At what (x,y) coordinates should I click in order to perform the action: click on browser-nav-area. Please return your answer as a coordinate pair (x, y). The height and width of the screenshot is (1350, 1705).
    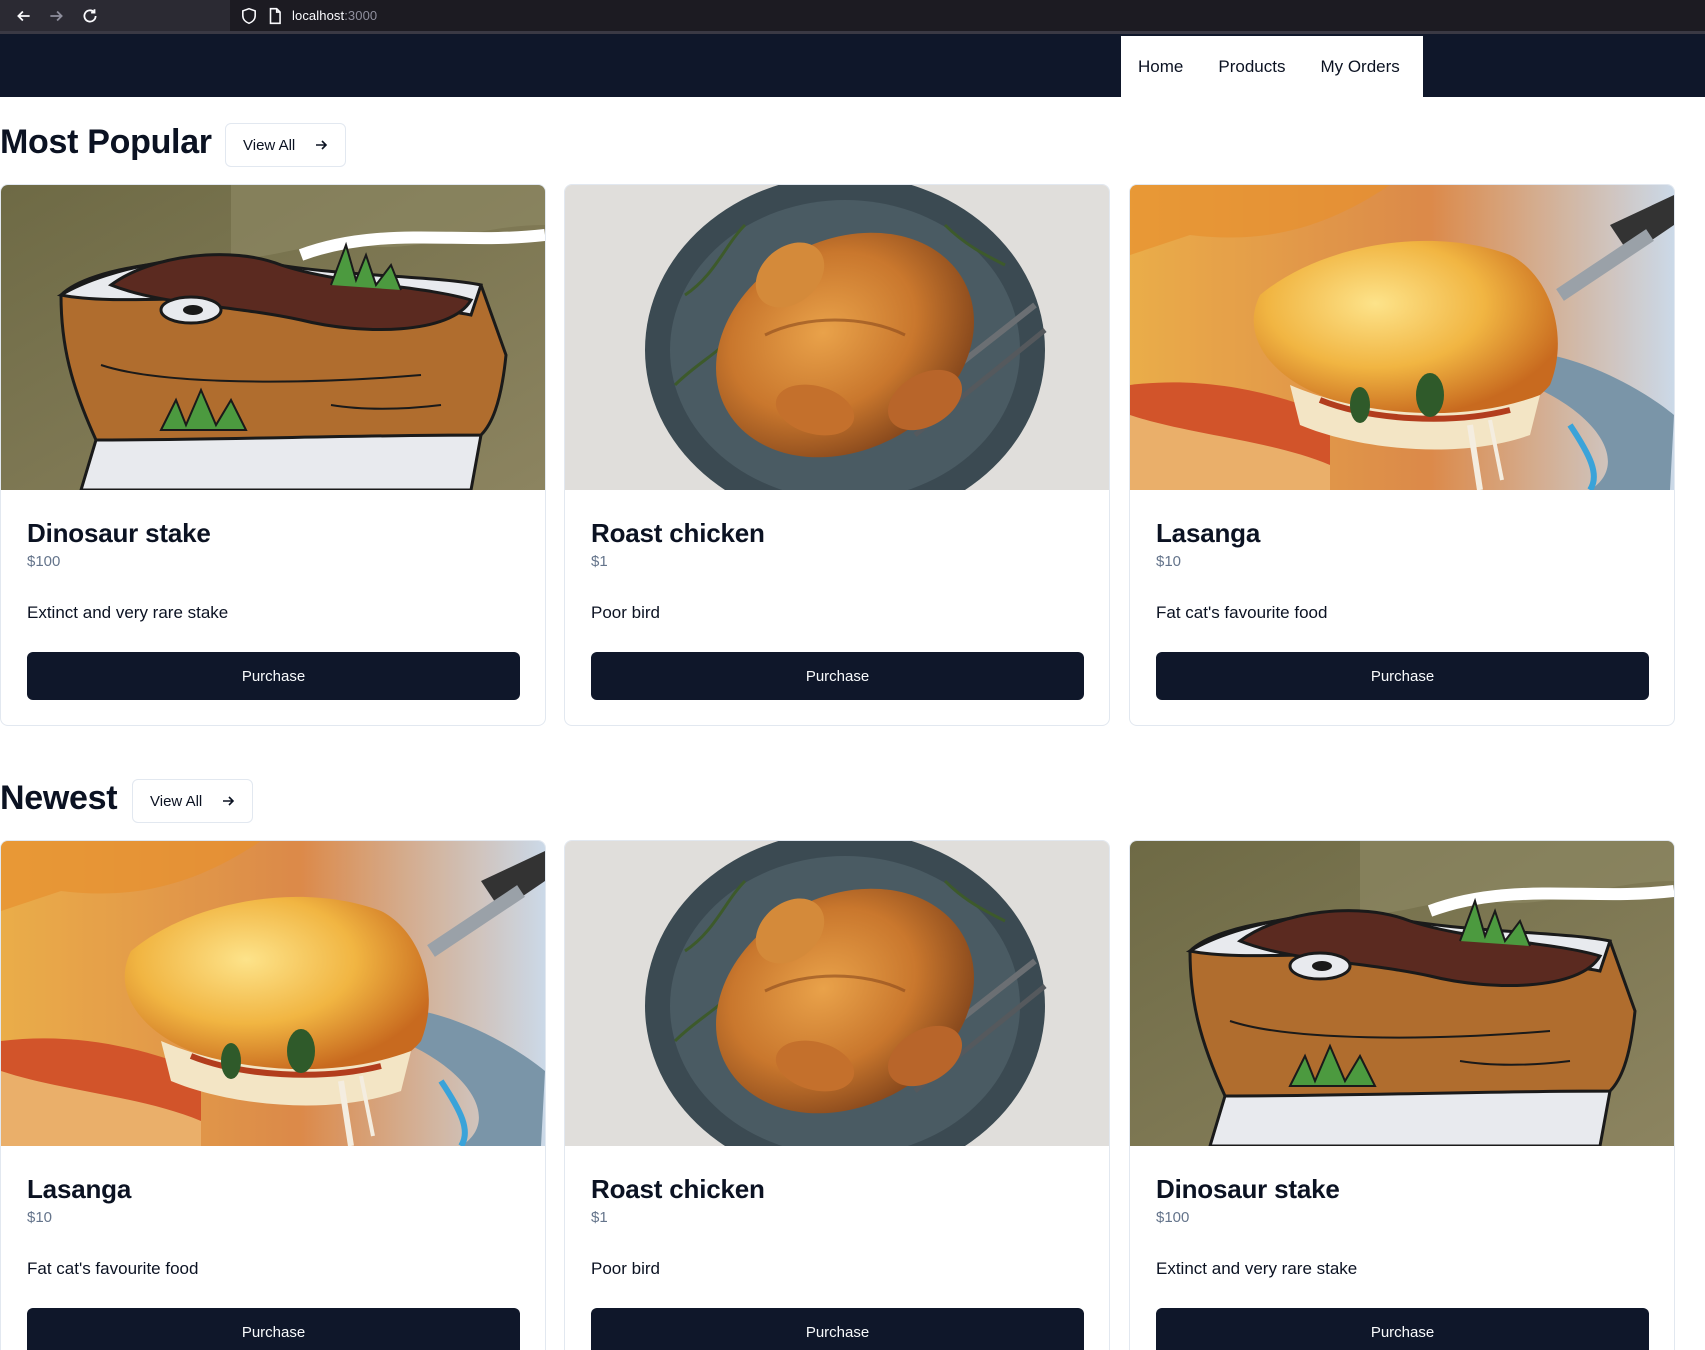
    Looking at the image, I should click on (115, 16).